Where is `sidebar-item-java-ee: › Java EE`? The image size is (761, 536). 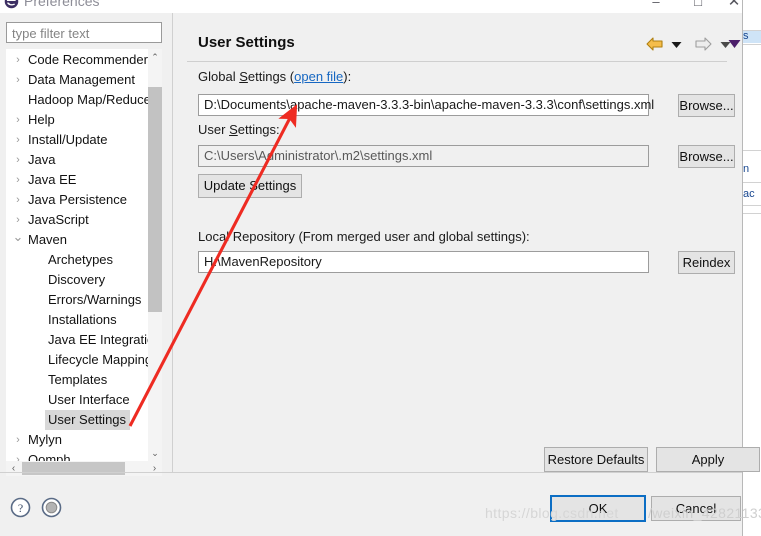
sidebar-item-java-ee: › Java EE is located at coordinates (46, 180).